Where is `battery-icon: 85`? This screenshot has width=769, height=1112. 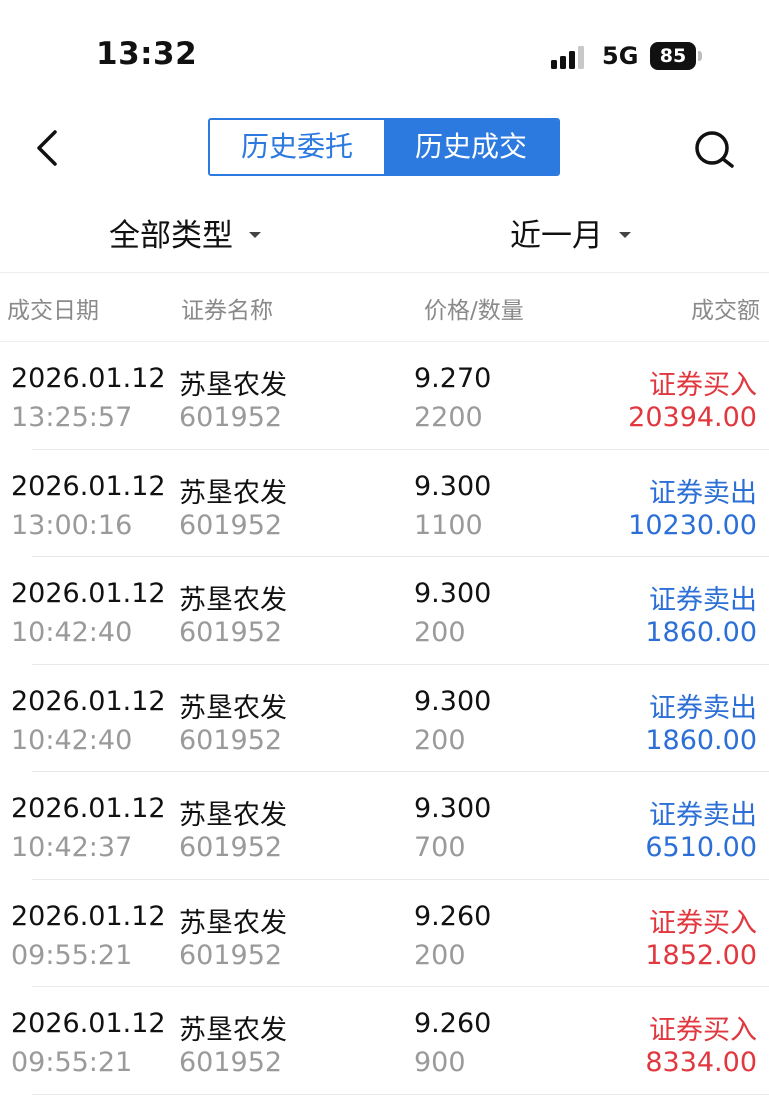
battery-icon: 85 is located at coordinates (676, 56).